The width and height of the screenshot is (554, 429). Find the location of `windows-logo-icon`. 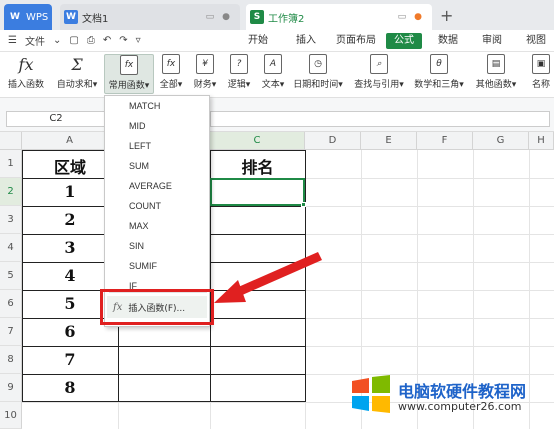

windows-logo-icon is located at coordinates (371, 394).